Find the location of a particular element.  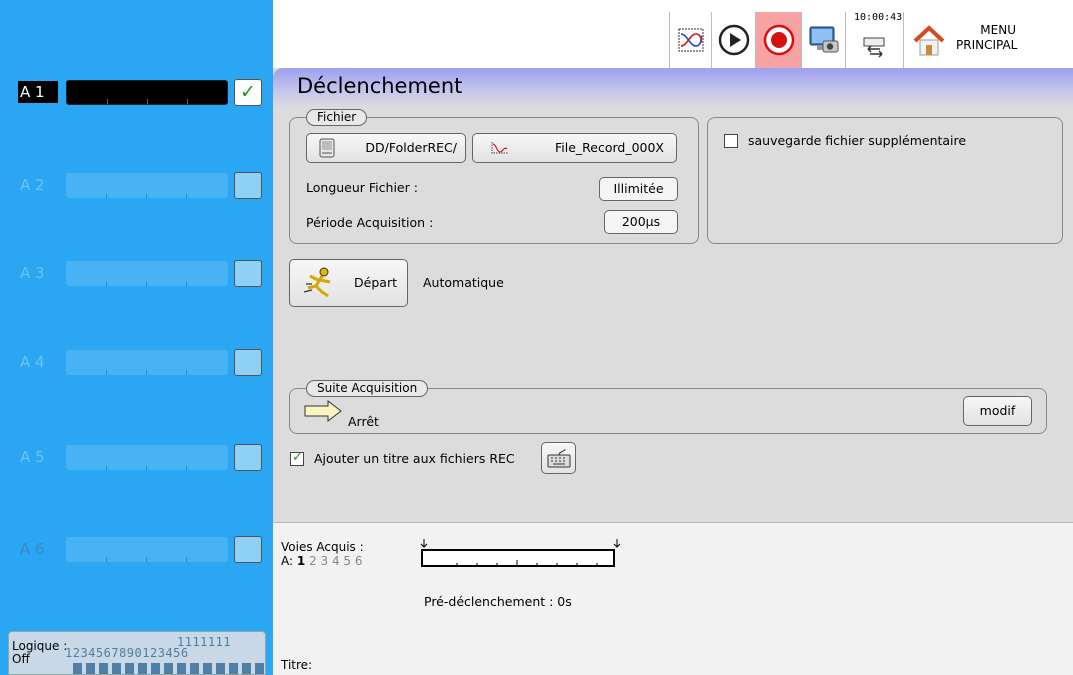

channel-row-a1: A 1 is located at coordinates (136, 91).